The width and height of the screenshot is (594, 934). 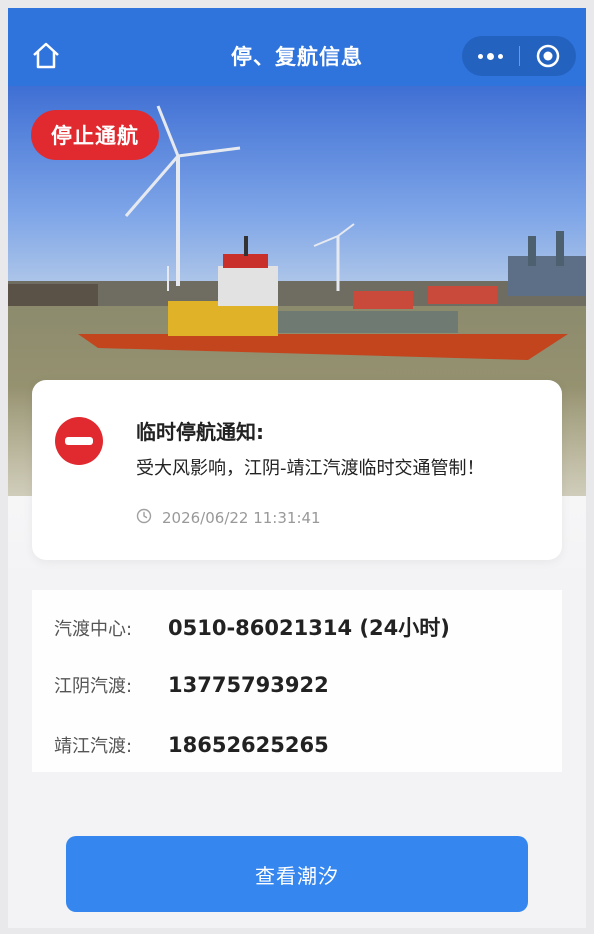 I want to click on contact-phone: 18652625265, so click(x=248, y=745).